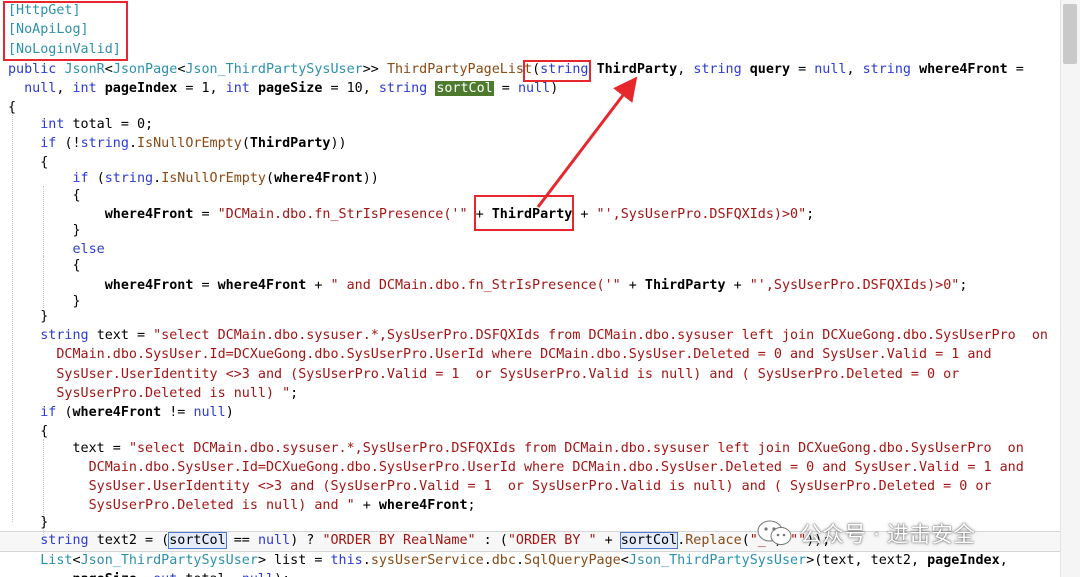 This screenshot has width=1080, height=577. Describe the element at coordinates (774, 532) in the screenshot. I see `wechat-icon` at that location.